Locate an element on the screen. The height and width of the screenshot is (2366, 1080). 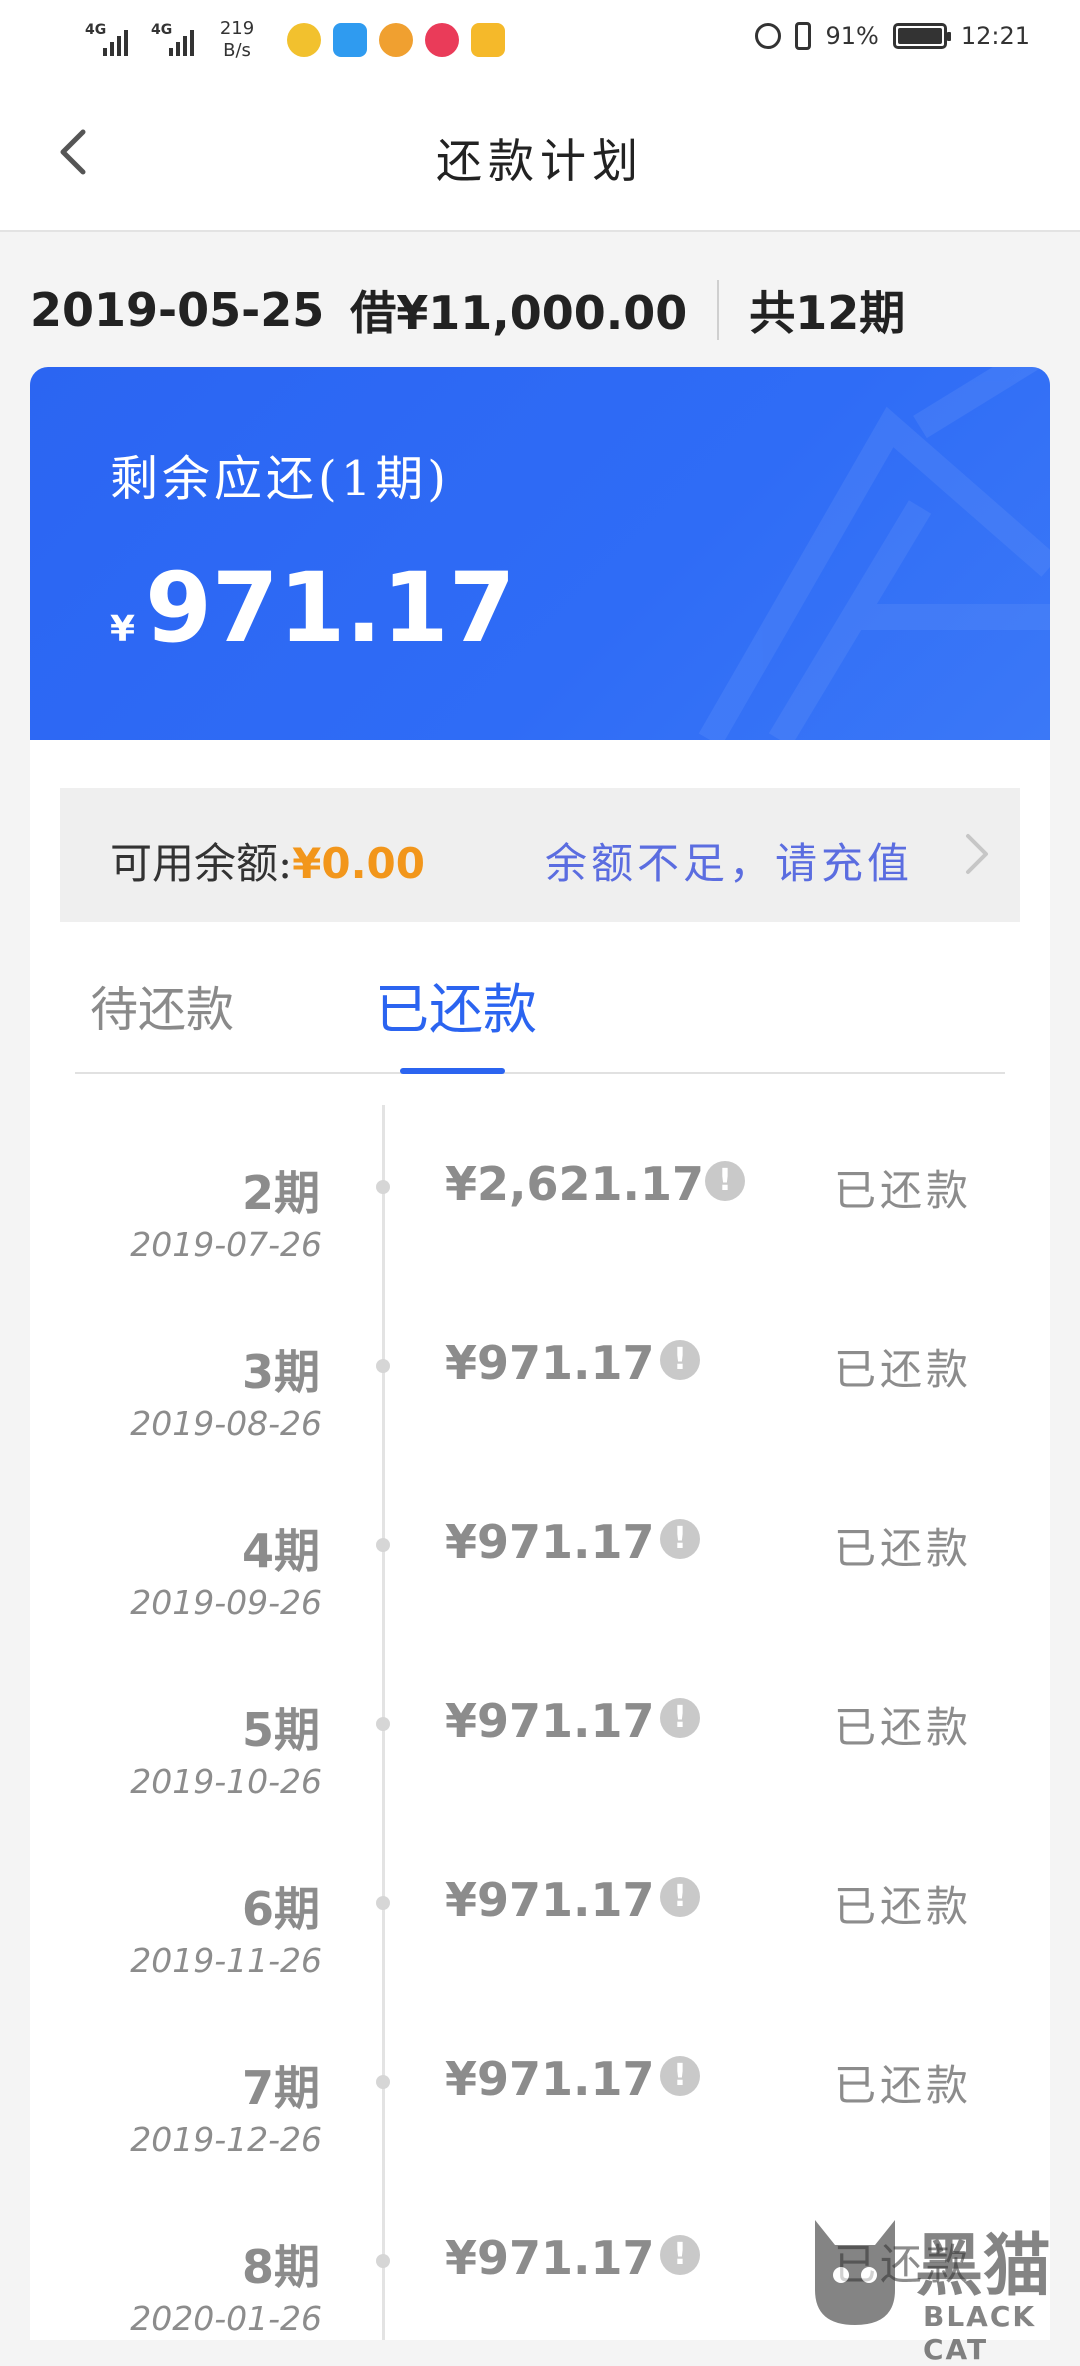
tab-paid: 已还款 is located at coordinates (456, 1004).